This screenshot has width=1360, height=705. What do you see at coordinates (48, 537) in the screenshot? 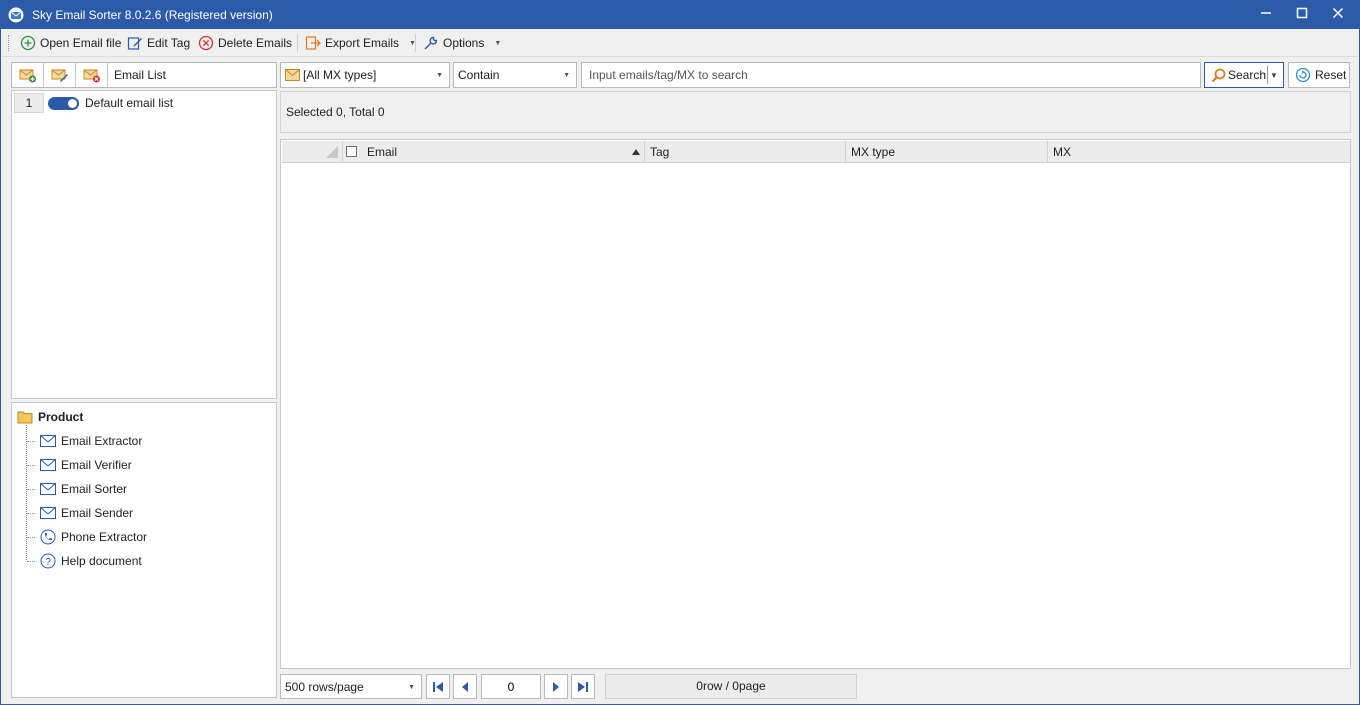
I see `phone-icon` at bounding box center [48, 537].